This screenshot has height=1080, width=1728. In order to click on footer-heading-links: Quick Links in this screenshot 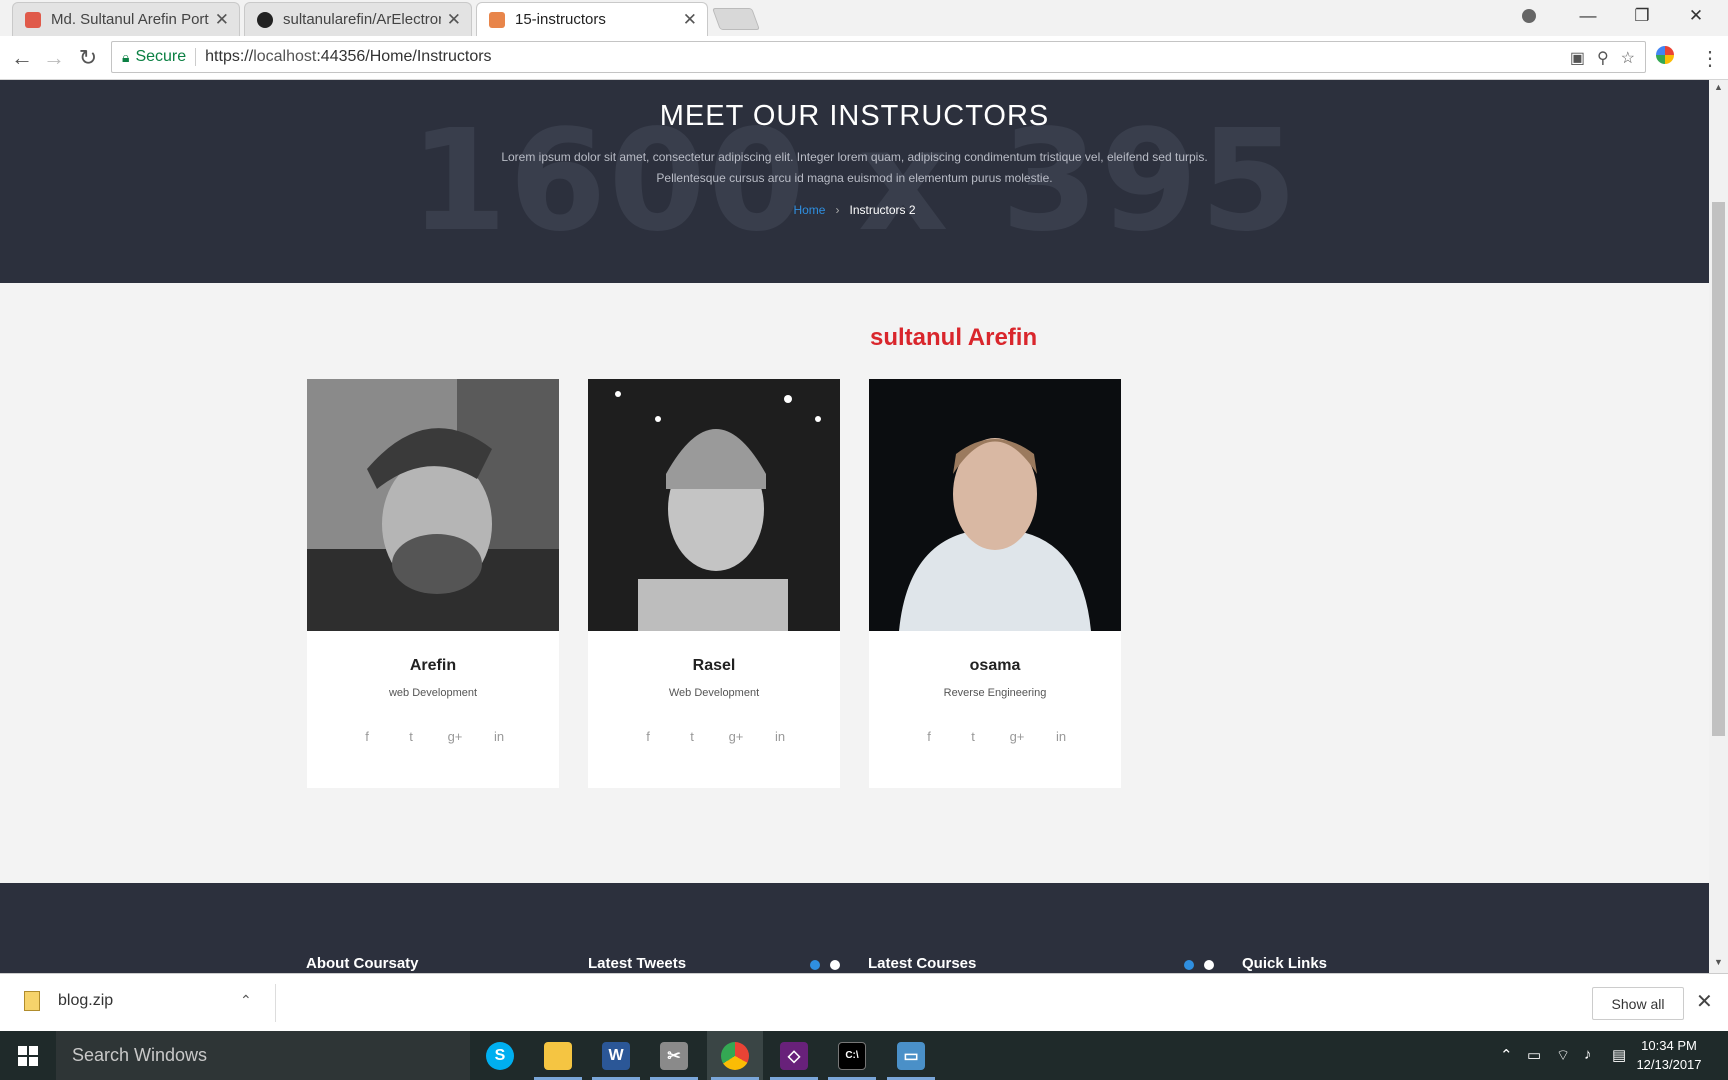, I will do `click(1285, 963)`.